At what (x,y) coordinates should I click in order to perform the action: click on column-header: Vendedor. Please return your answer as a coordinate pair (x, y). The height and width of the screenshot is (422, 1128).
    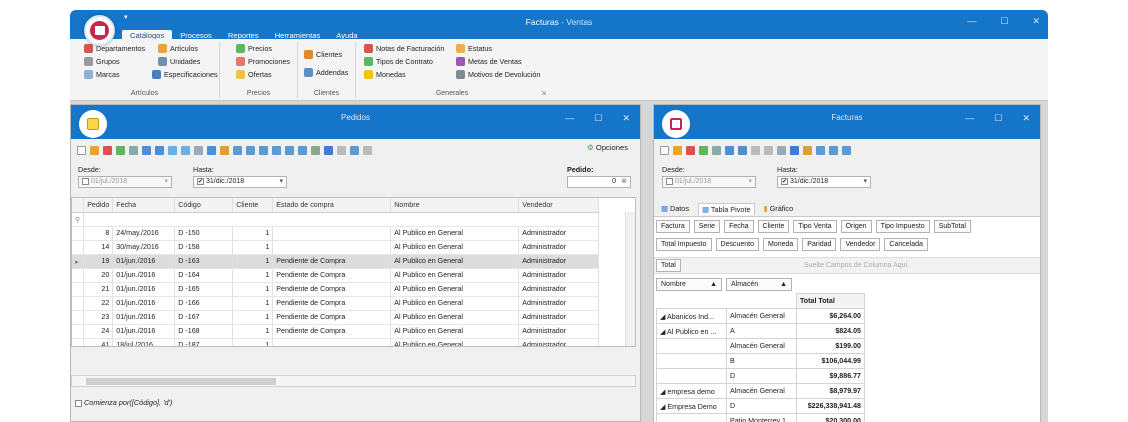
    Looking at the image, I should click on (559, 205).